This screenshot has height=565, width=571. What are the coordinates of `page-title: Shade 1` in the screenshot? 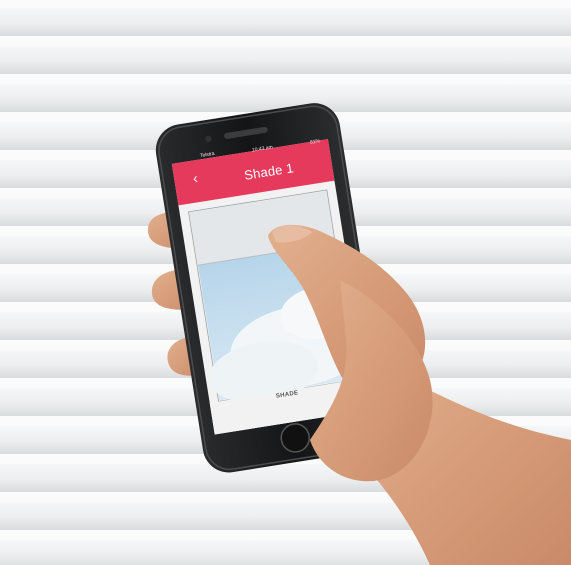 It's located at (269, 171).